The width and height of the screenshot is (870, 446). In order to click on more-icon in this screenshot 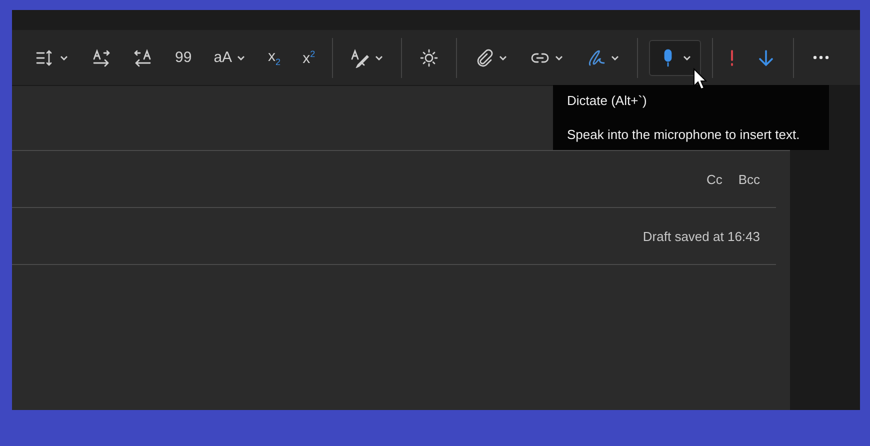, I will do `click(821, 57)`.